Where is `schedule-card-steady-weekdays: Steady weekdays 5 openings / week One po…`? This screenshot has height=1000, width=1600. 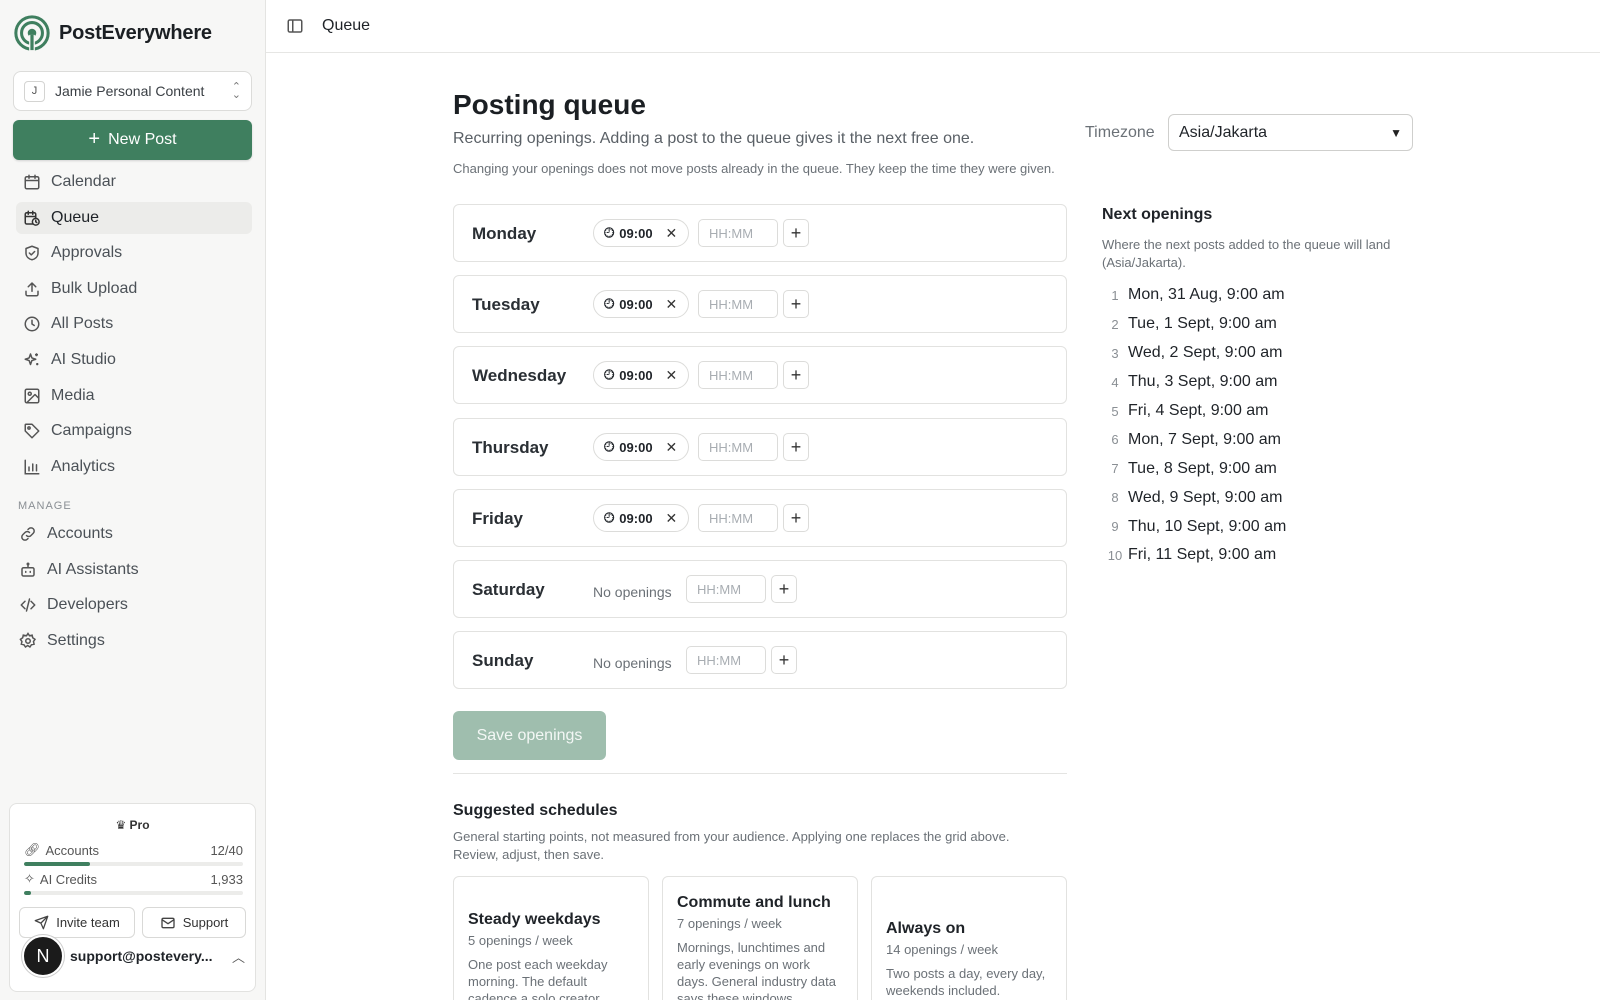 schedule-card-steady-weekdays: Steady weekdays 5 openings / week One po… is located at coordinates (551, 938).